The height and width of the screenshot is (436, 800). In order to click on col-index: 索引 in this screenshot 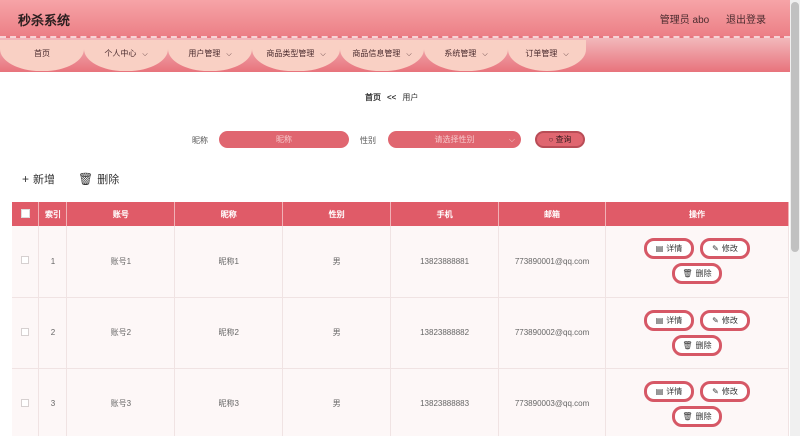, I will do `click(53, 214)`.